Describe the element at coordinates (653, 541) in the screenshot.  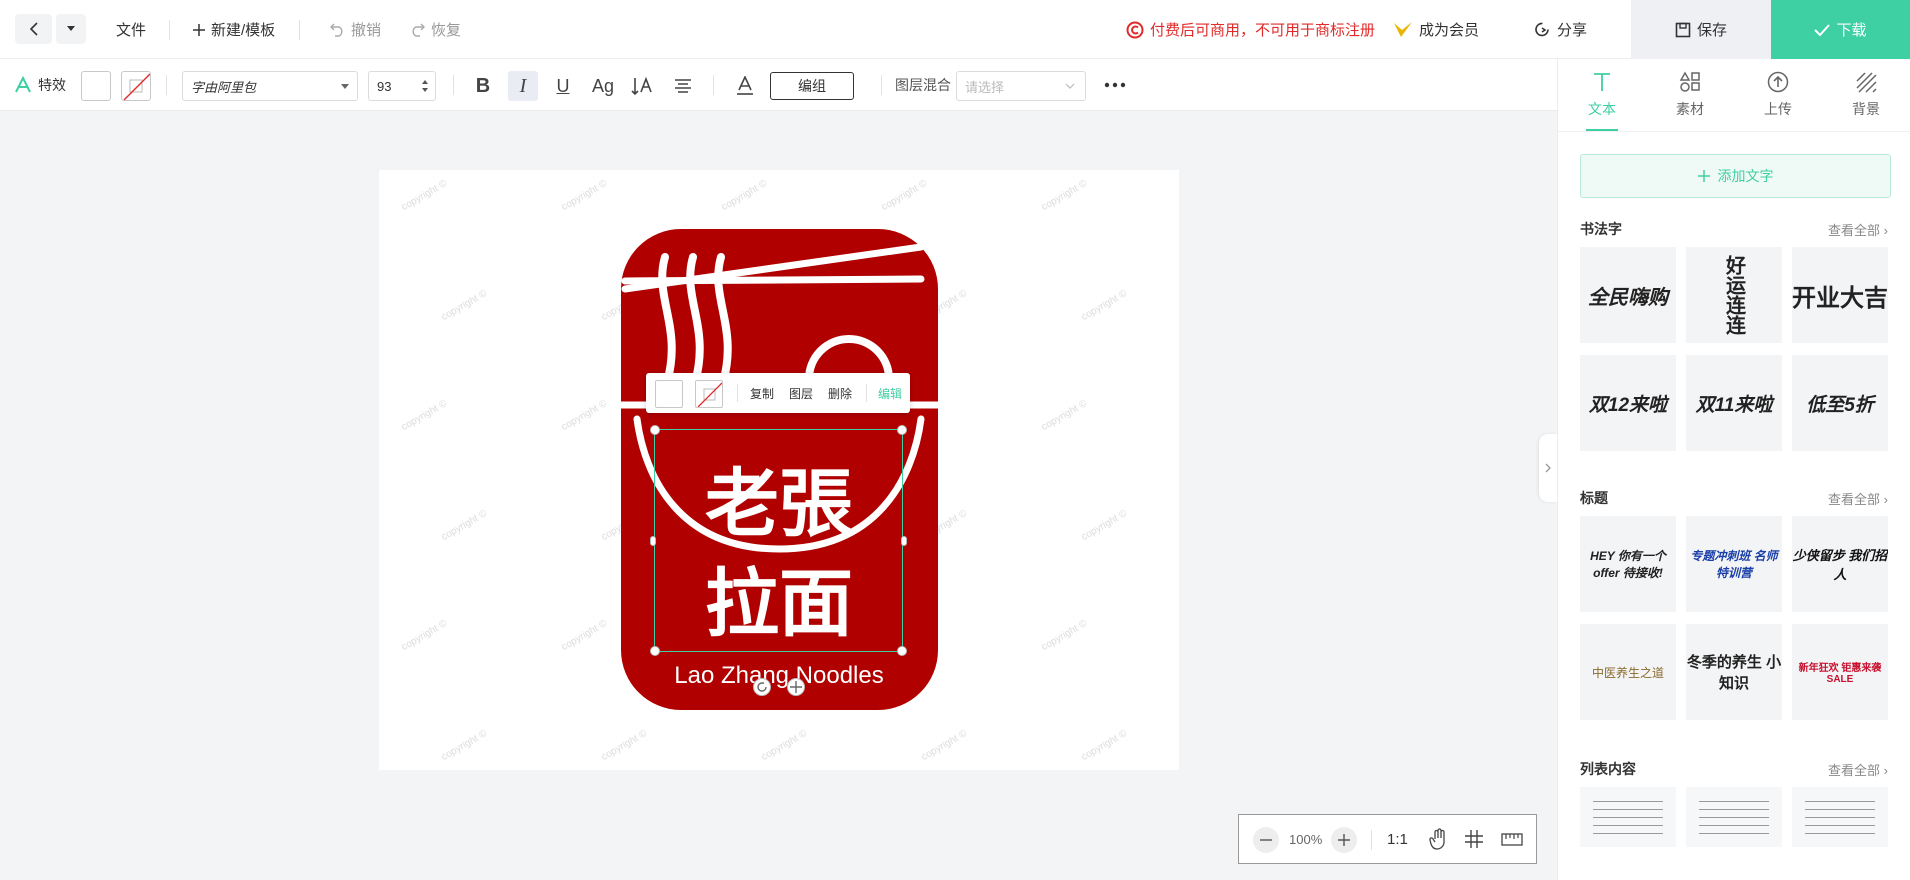
I see `resize-handle-left` at that location.